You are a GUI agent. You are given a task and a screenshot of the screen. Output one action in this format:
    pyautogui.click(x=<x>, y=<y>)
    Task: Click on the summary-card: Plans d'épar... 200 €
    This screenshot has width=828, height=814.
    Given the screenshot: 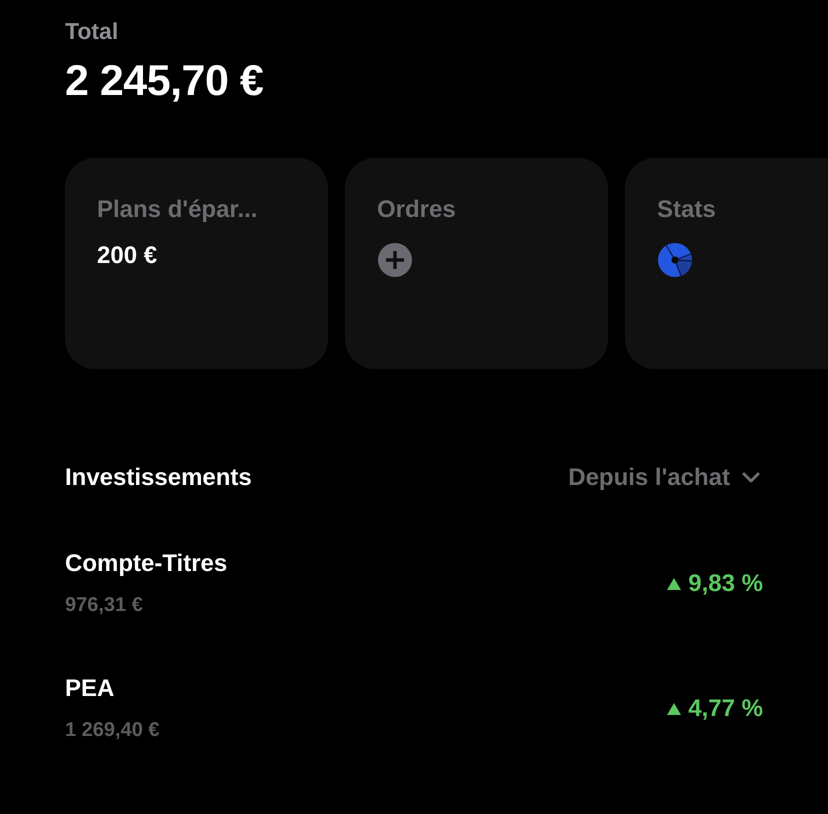 What is the action you would take?
    pyautogui.click(x=196, y=263)
    